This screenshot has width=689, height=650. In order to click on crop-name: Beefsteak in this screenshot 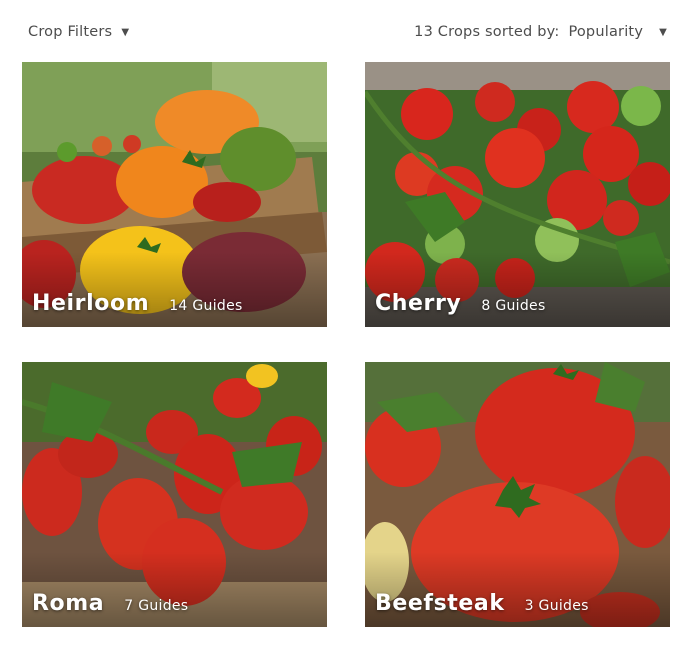, I will do `click(440, 603)`.